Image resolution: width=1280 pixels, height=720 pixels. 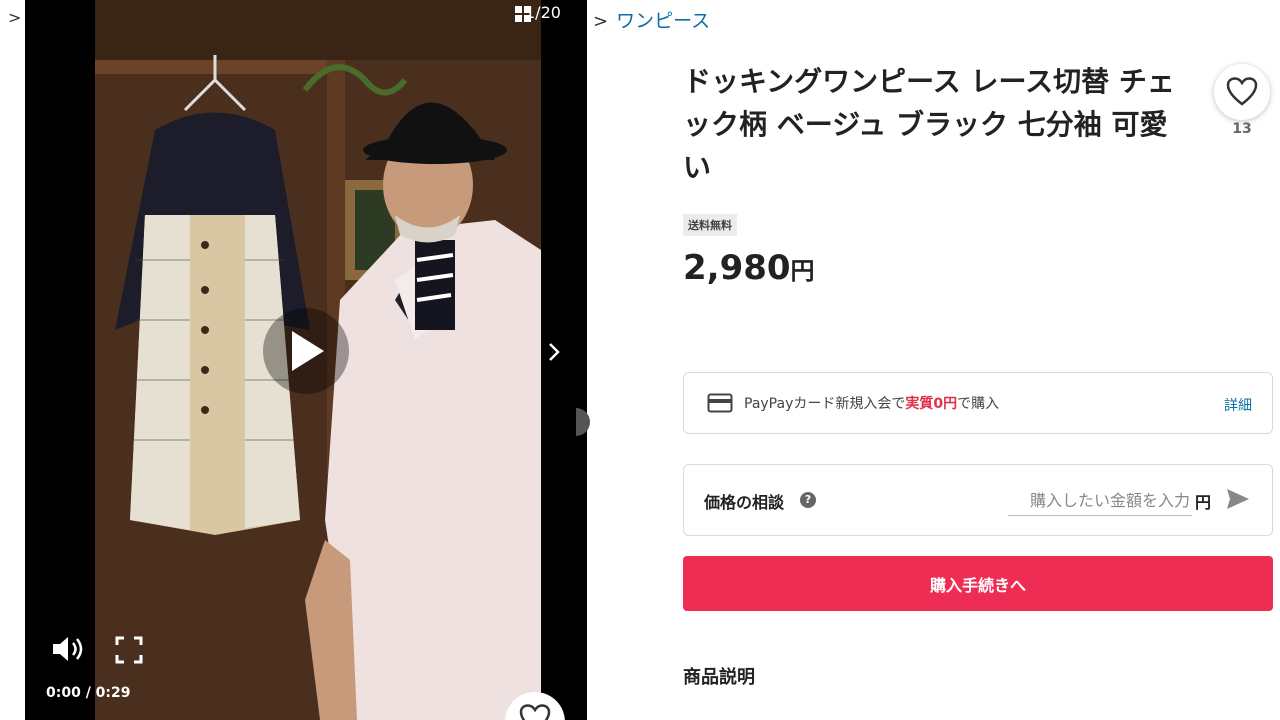 What do you see at coordinates (929, 124) in the screenshot?
I see `product-title: ドッキングワンピース レース切替 チェック柄 ベージュ ブラック 七分袖 可愛い` at bounding box center [929, 124].